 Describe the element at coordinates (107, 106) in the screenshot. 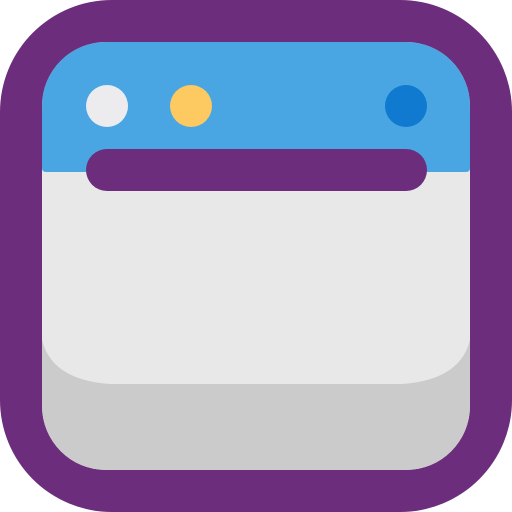

I see `window-dot-left-icon` at that location.